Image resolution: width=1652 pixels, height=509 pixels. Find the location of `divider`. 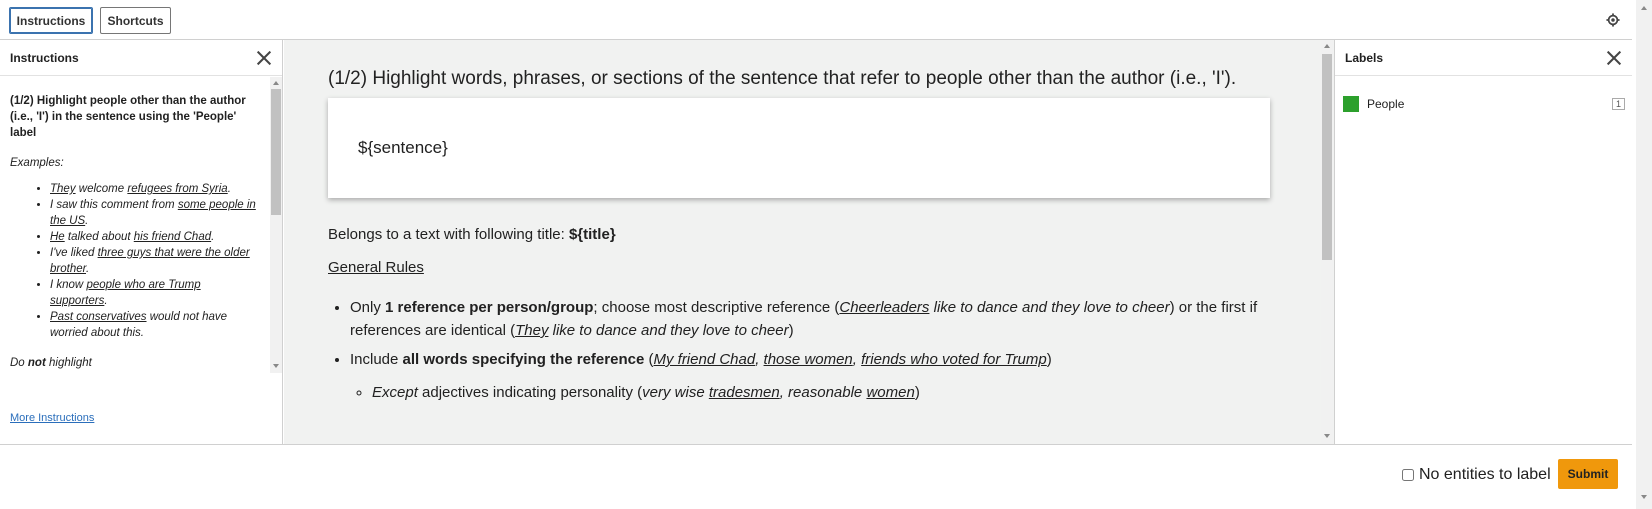

divider is located at coordinates (816, 444).